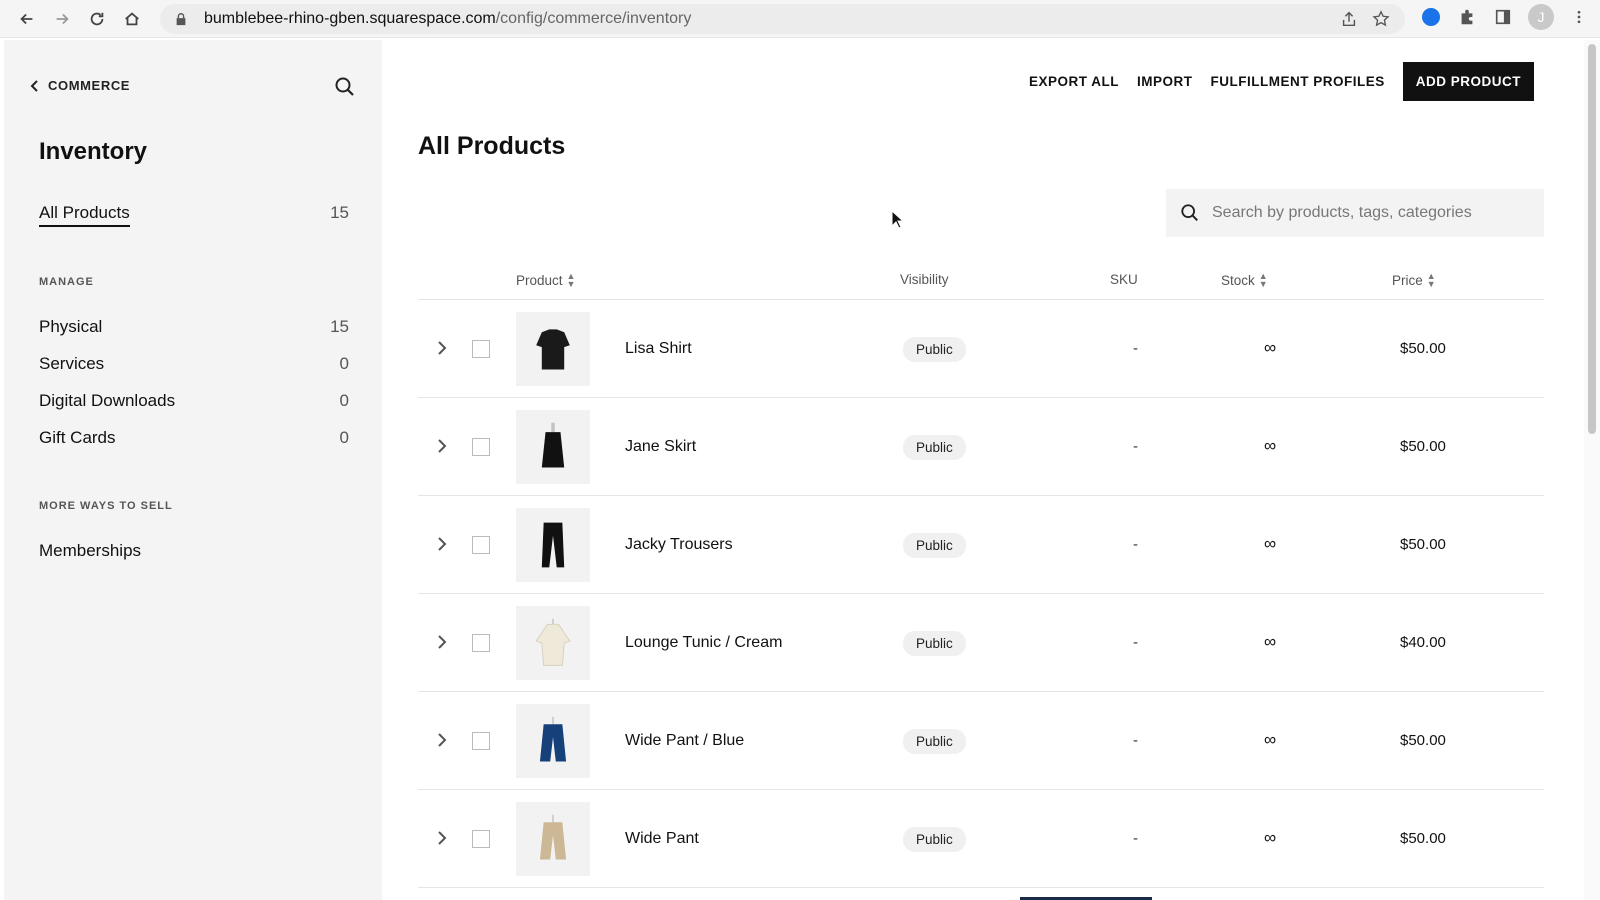 This screenshot has height=900, width=1600. I want to click on product-name: Jane Skirt, so click(660, 447).